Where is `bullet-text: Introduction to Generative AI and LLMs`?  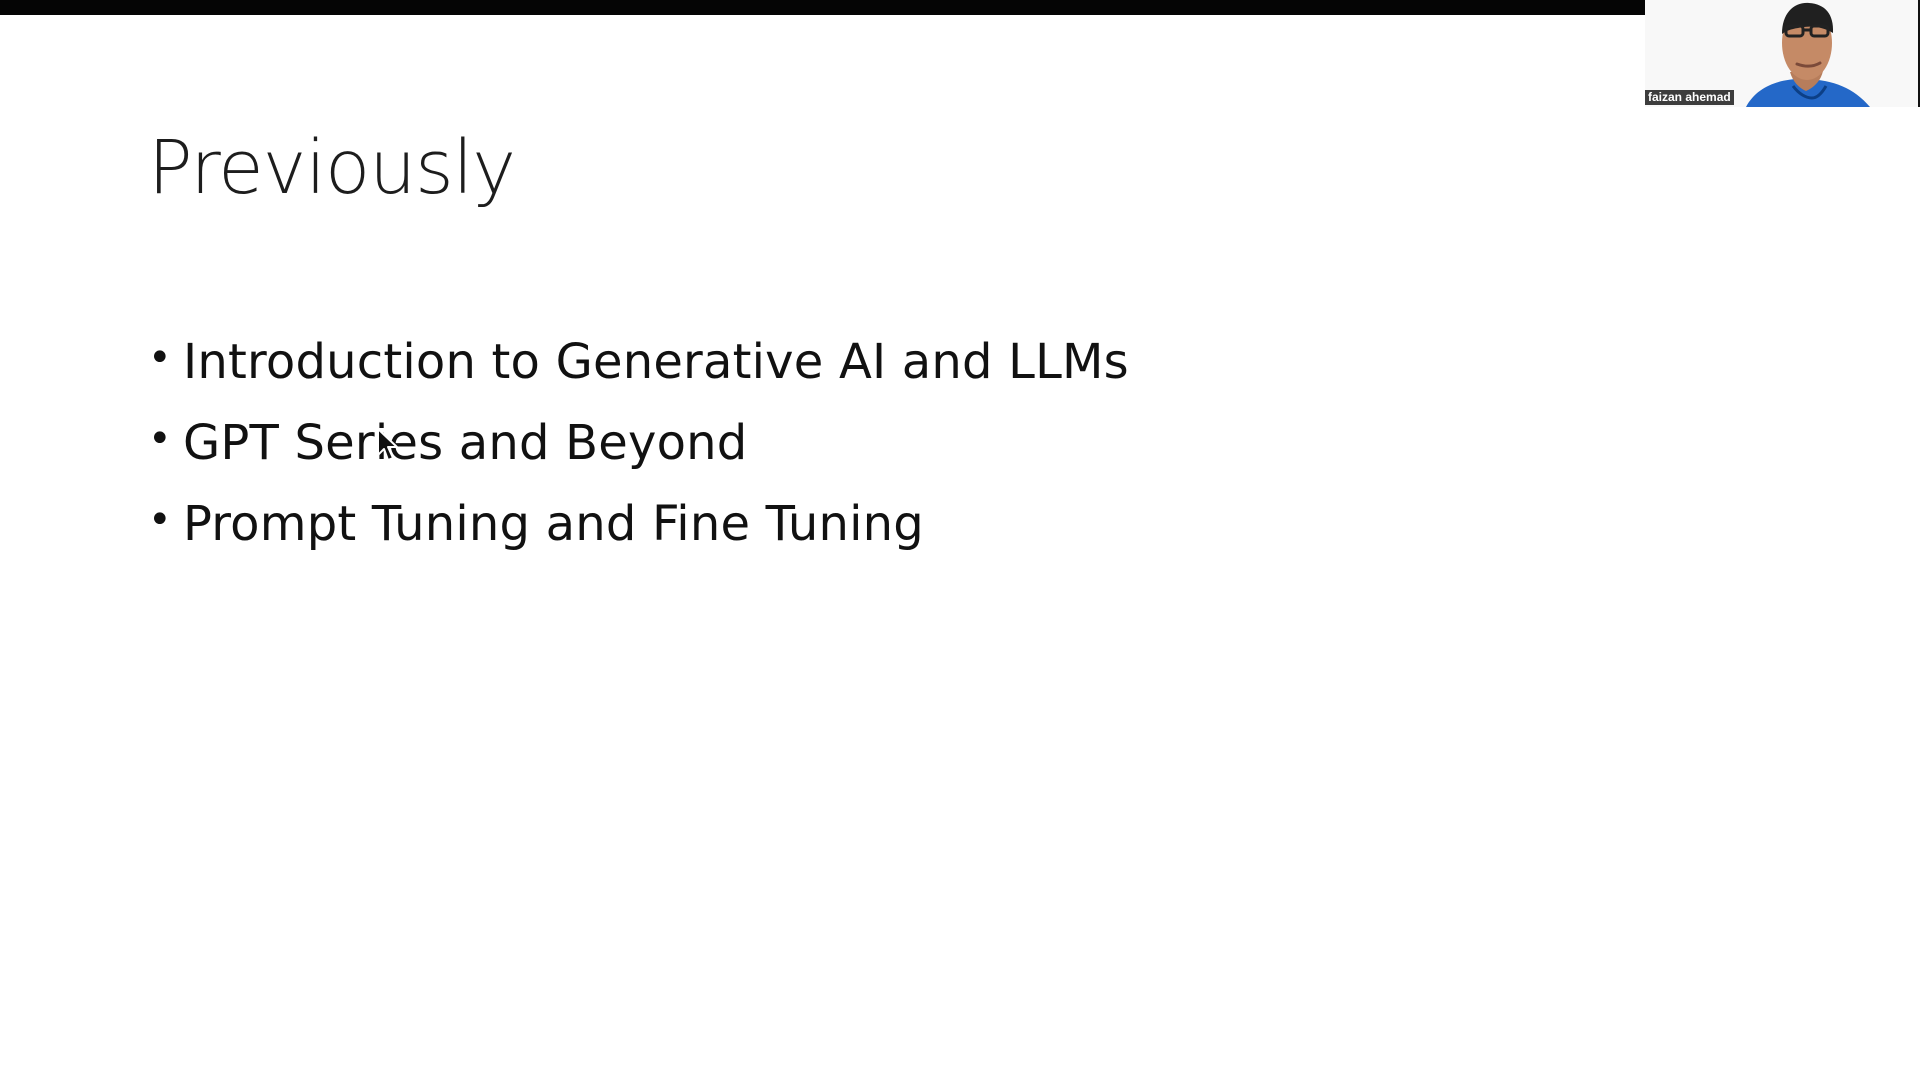
bullet-text: Introduction to Generative AI and LLMs is located at coordinates (656, 361).